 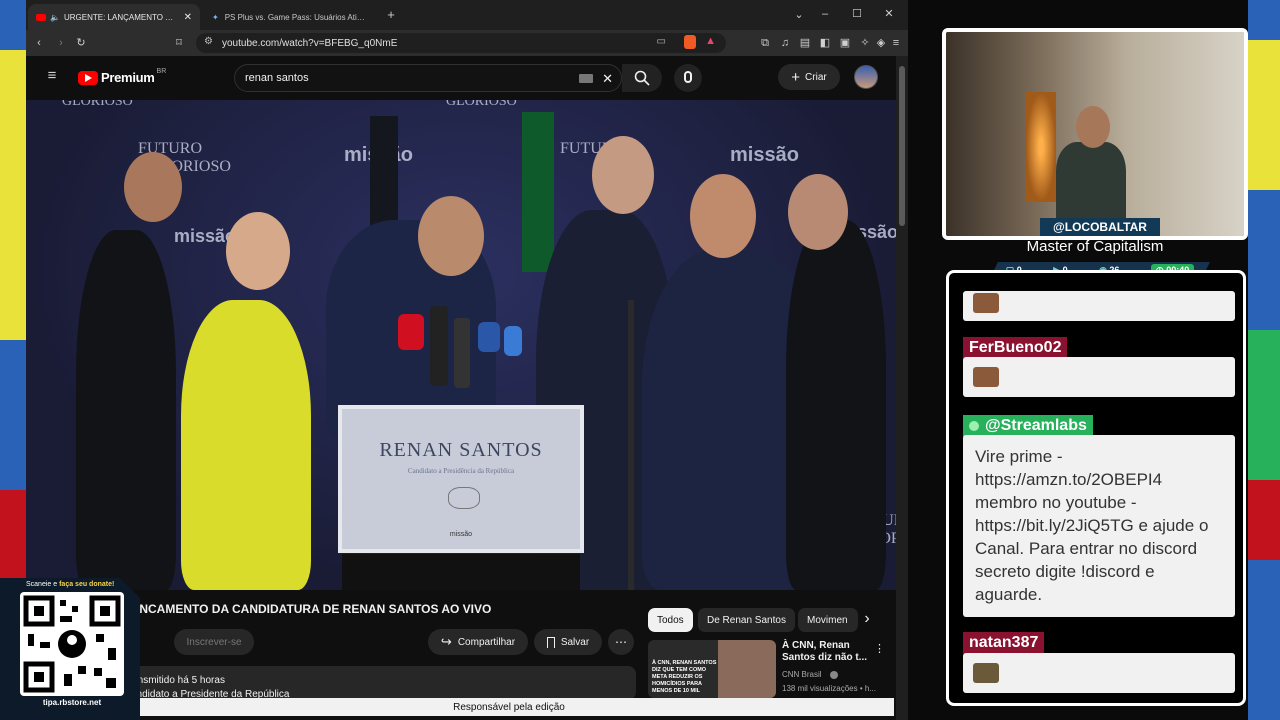 What do you see at coordinates (621, 642) in the screenshot?
I see `more-actions-button: ⋯` at bounding box center [621, 642].